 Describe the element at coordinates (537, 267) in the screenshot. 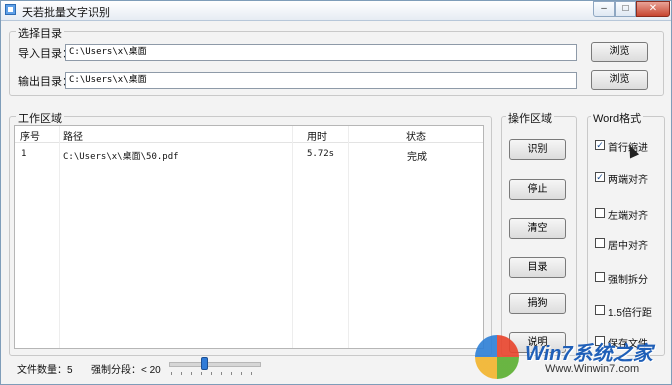

I see `directory-button: 目录` at that location.